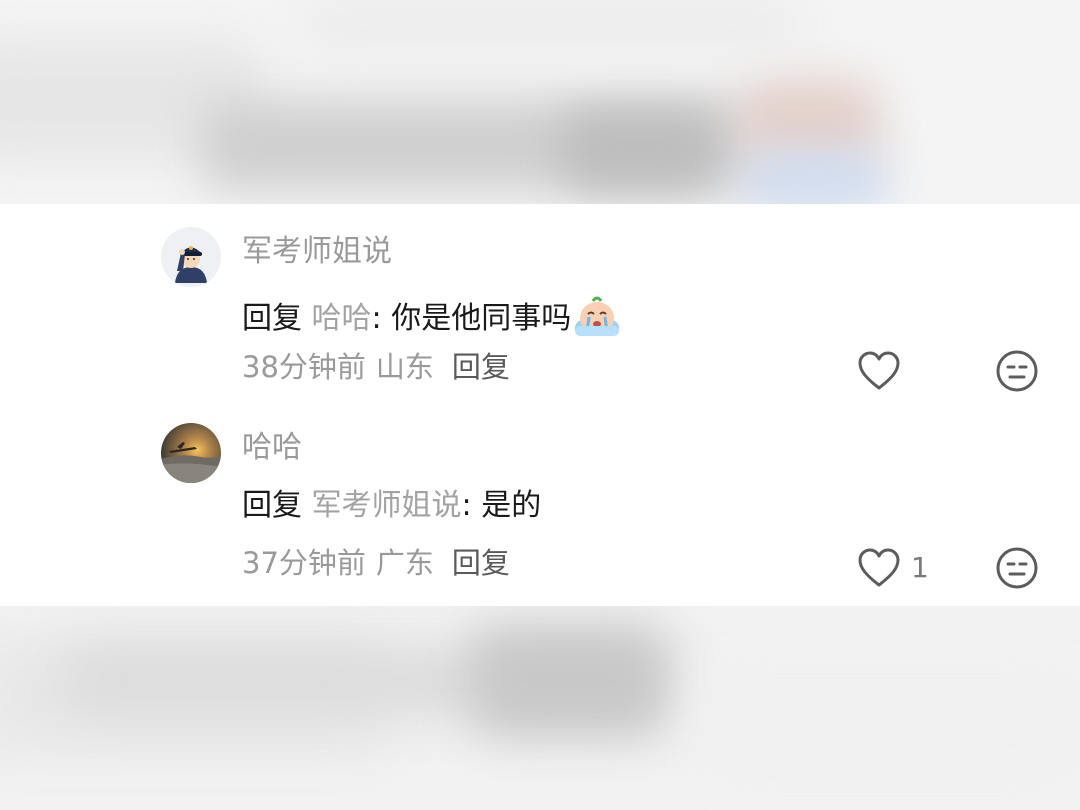 This screenshot has height=810, width=1080. I want to click on comment-meta: 38分钟前 山东 回复, so click(376, 367).